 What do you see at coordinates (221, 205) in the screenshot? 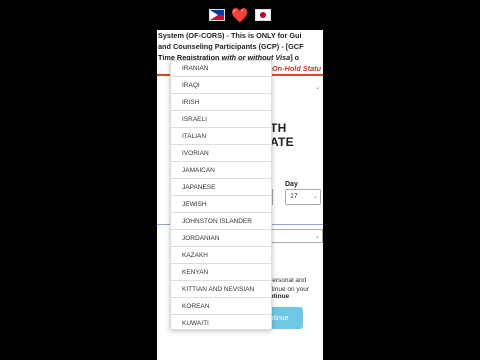
I see `dropdown-option: JEWISH` at bounding box center [221, 205].